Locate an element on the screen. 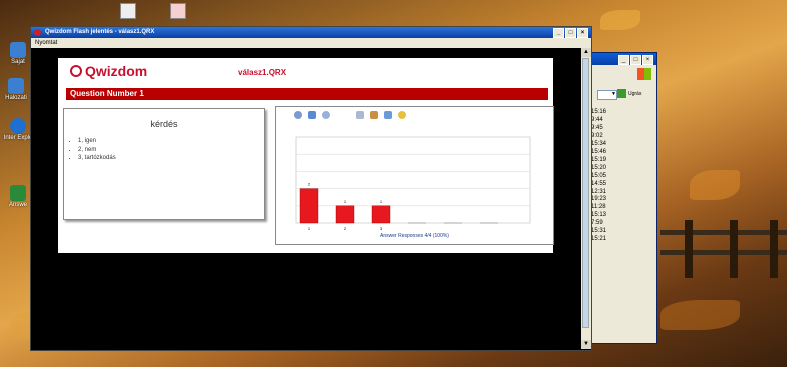 This screenshot has width=787, height=367. option-item: 3, tartózkodás is located at coordinates (171, 158).